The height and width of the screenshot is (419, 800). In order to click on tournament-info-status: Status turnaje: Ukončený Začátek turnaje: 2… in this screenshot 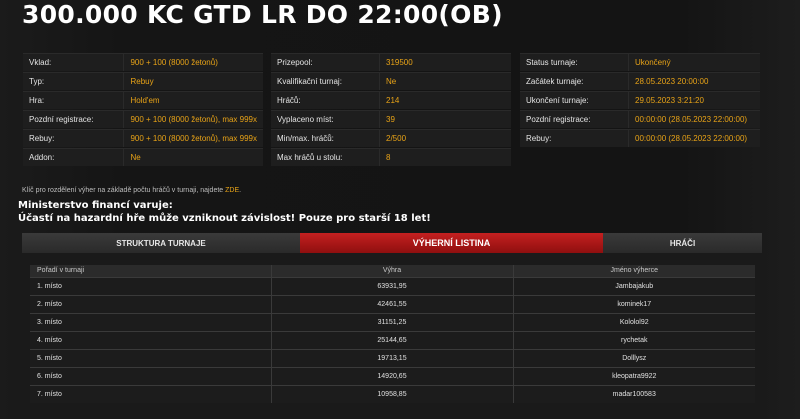, I will do `click(640, 100)`.